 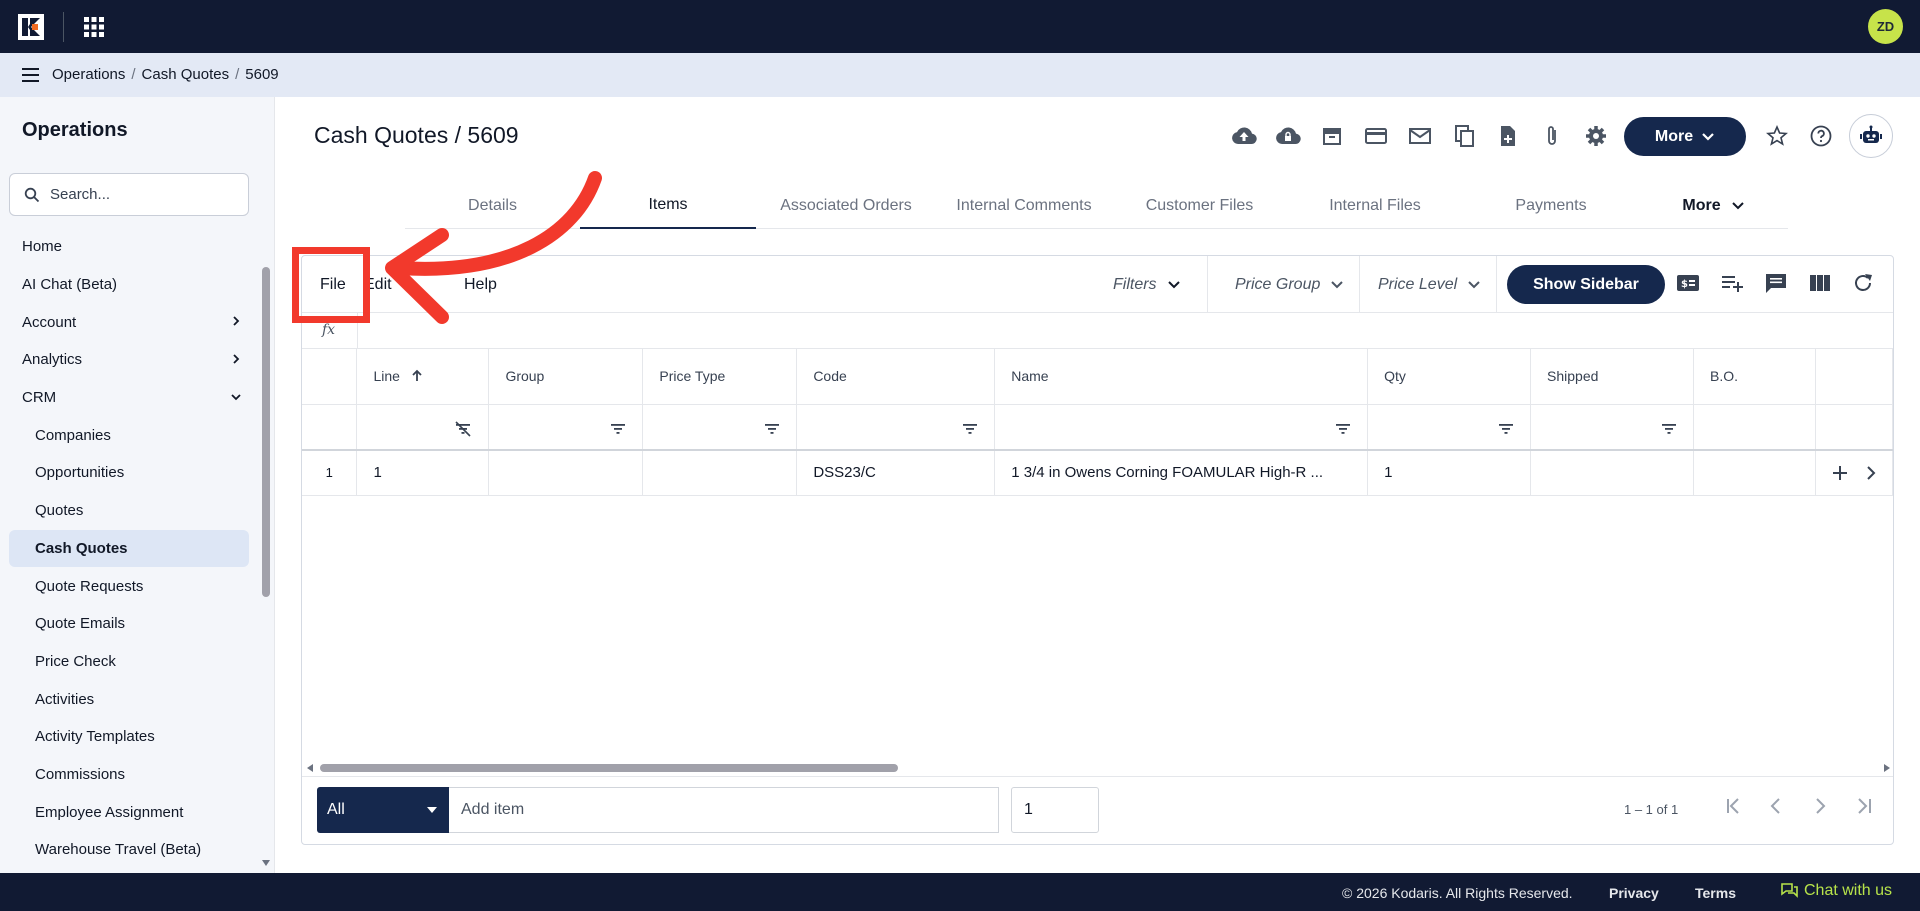 I want to click on add-row-icon, so click(x=1732, y=283).